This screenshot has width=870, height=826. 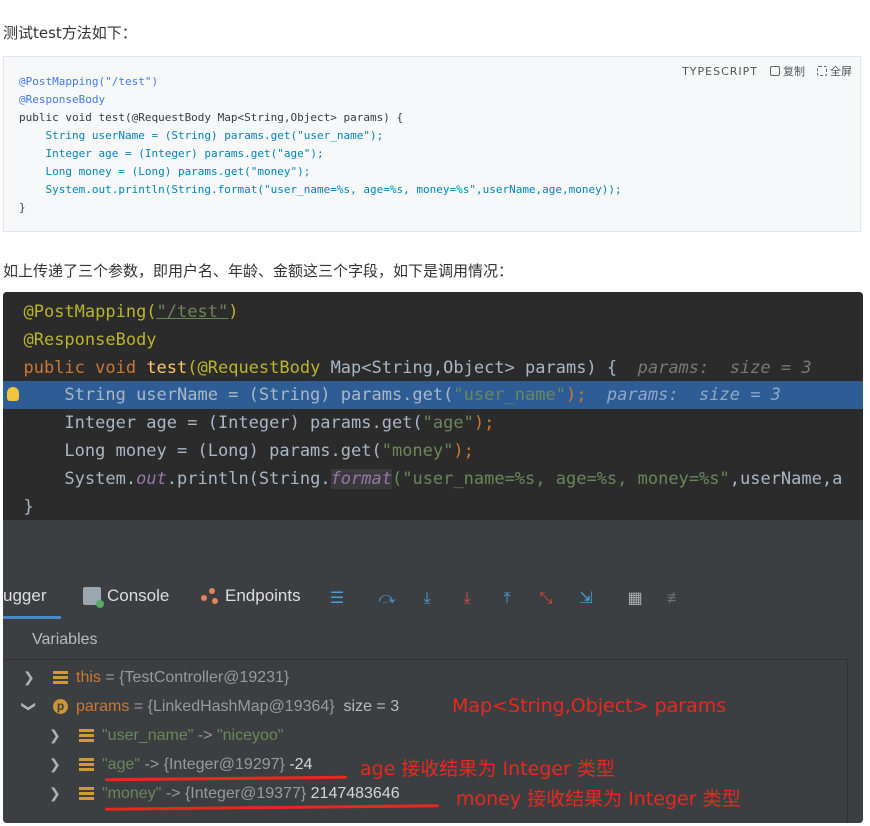 What do you see at coordinates (210, 596) in the screenshot?
I see `endpoints-icon` at bounding box center [210, 596].